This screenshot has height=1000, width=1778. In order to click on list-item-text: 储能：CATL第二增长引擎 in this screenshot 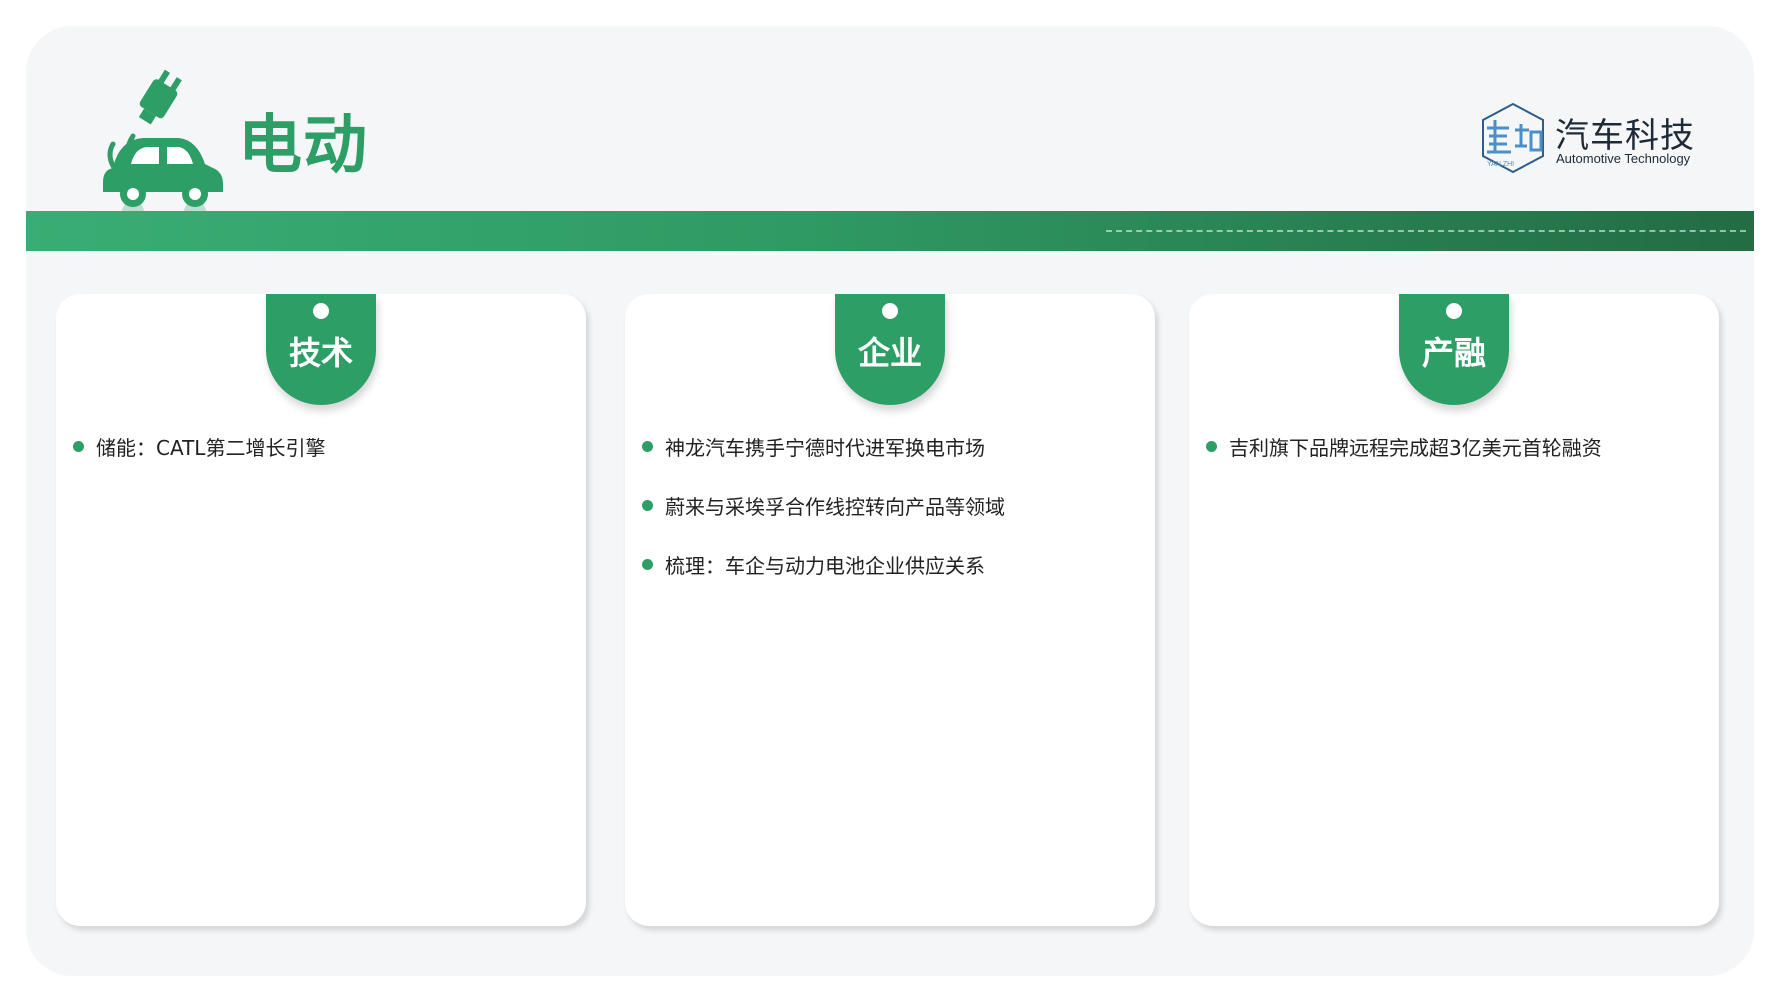, I will do `click(211, 448)`.